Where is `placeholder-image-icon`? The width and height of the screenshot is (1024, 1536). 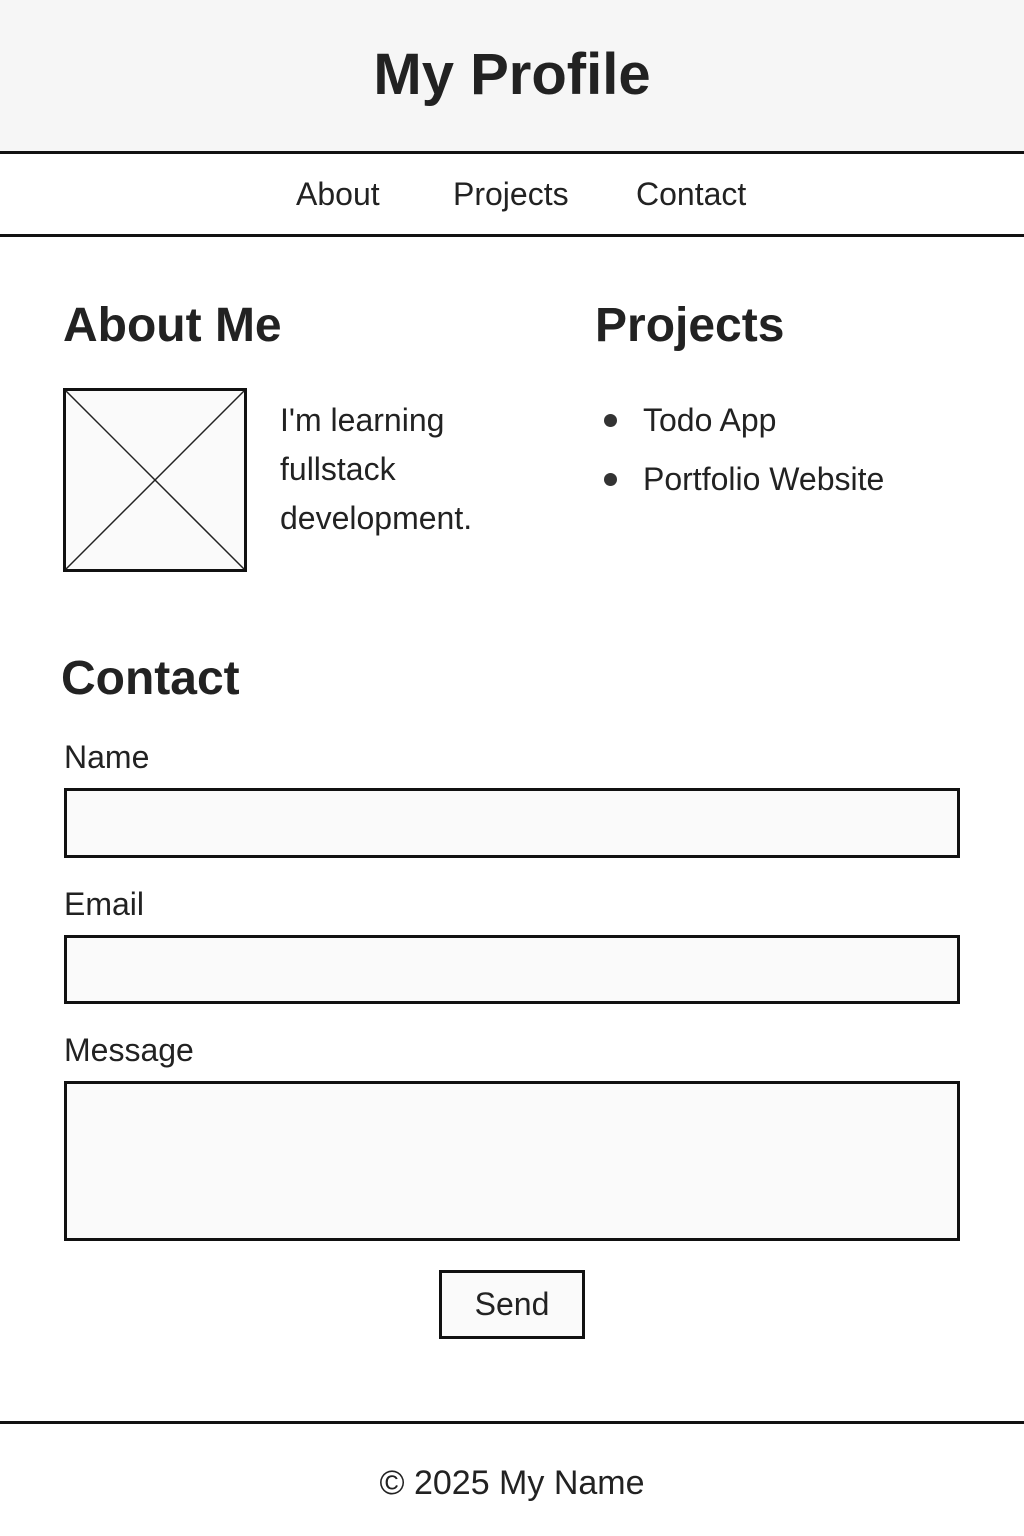
placeholder-image-icon is located at coordinates (155, 480).